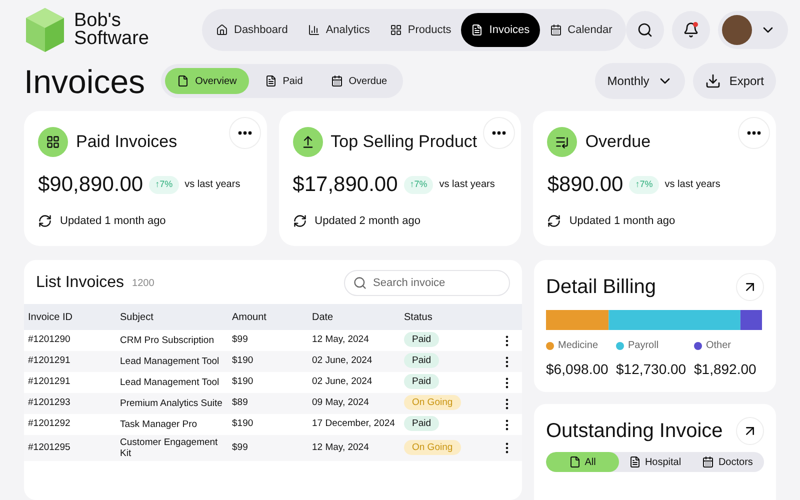 This screenshot has width=800, height=500. I want to click on download-icon, so click(713, 81).